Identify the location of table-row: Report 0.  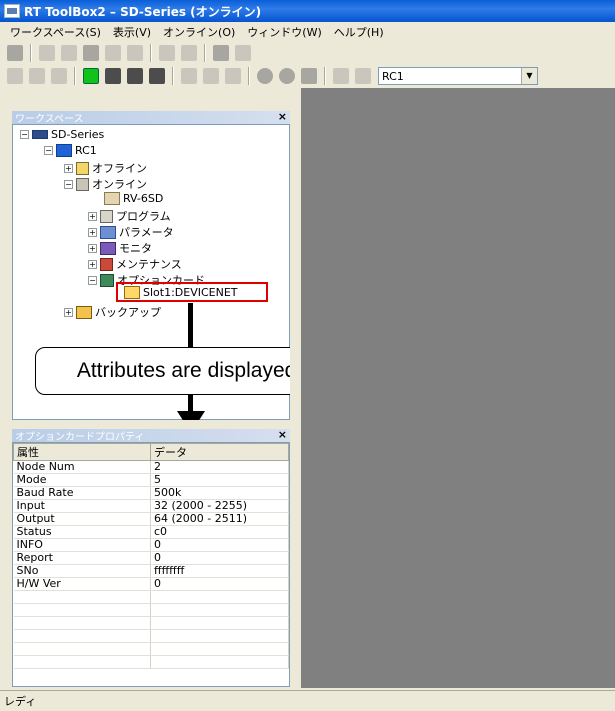
(151, 558).